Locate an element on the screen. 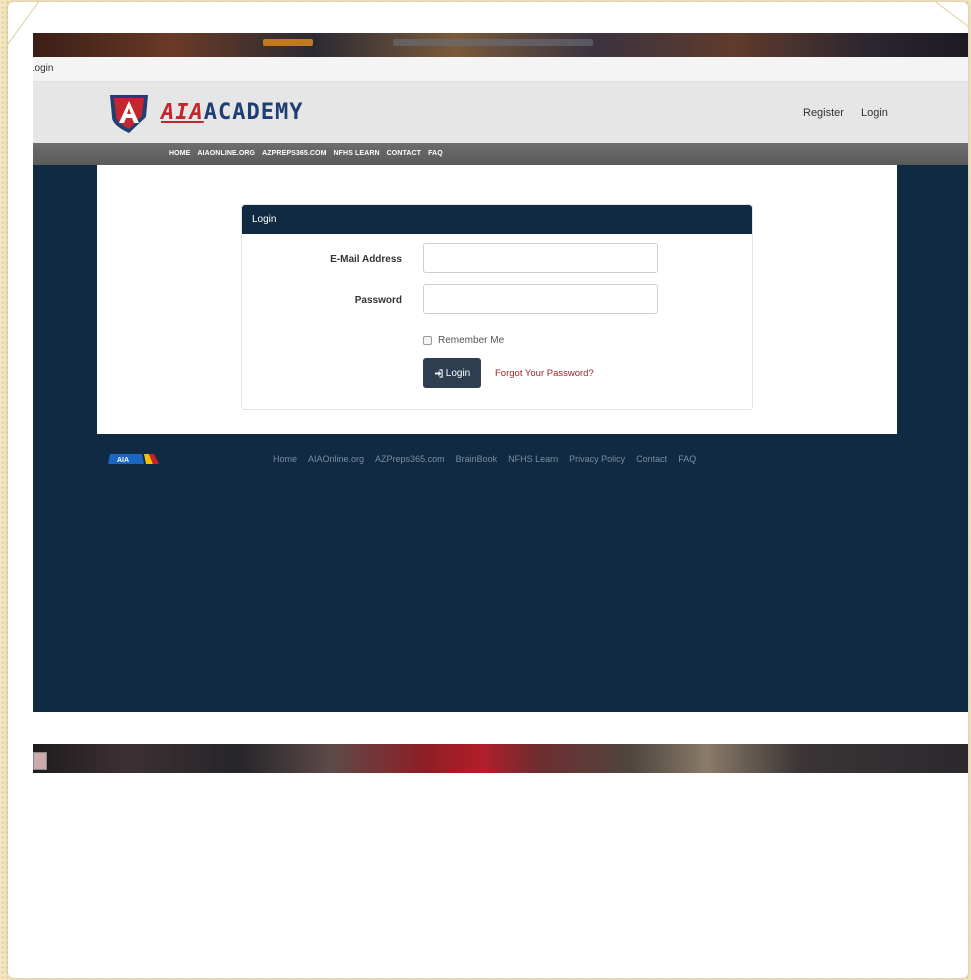 This screenshot has height=980, width=971. logo-suffix: ACADEMY is located at coordinates (253, 112).